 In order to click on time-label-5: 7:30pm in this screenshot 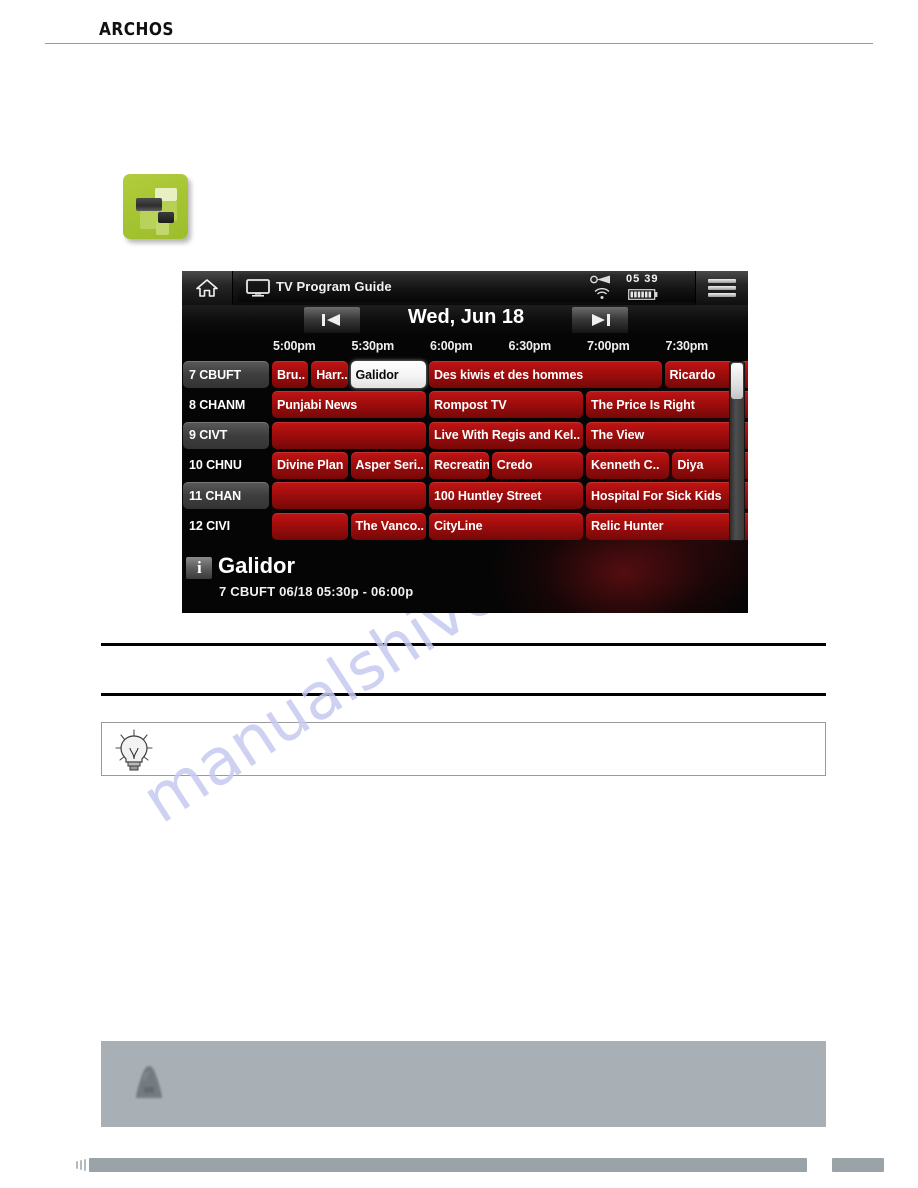, I will do `click(687, 346)`.